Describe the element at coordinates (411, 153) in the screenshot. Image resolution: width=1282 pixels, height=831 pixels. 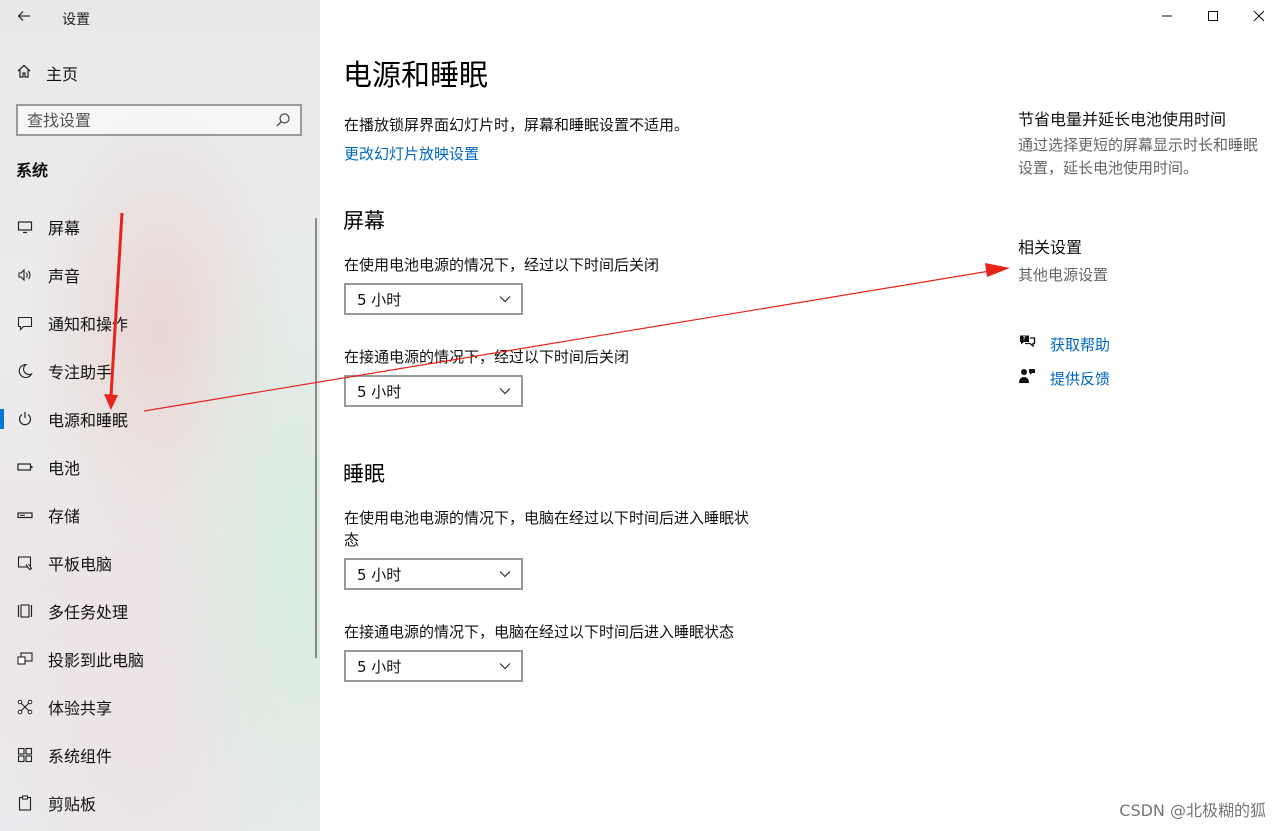
I see `slideshow-settings-link: 更改幻灯片放映设置` at that location.